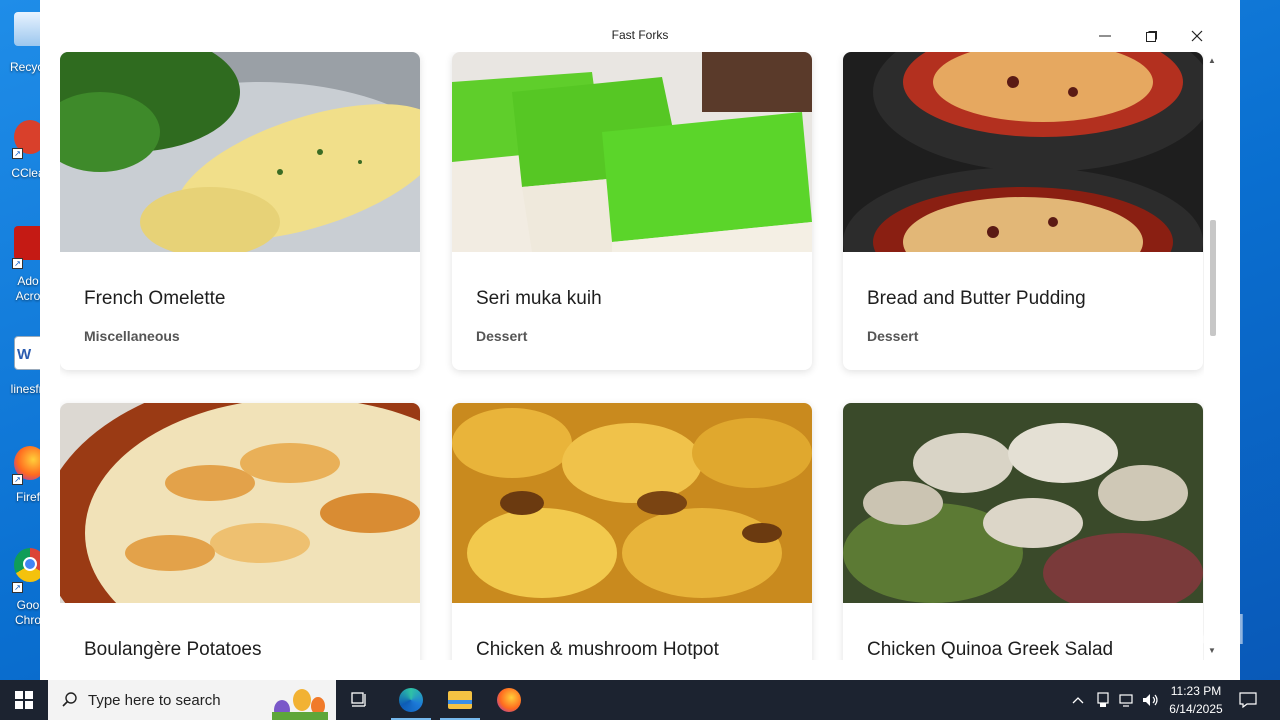  Describe the element at coordinates (173, 649) in the screenshot. I see `recipe-name: Boulangère Potatoes` at that location.